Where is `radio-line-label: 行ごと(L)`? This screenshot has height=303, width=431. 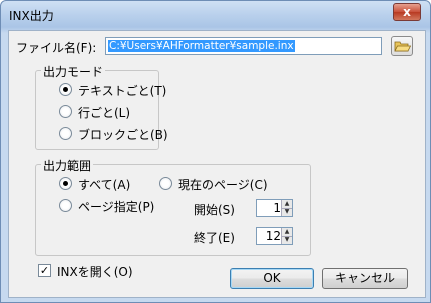
radio-line-label: 行ごと(L) is located at coordinates (104, 113).